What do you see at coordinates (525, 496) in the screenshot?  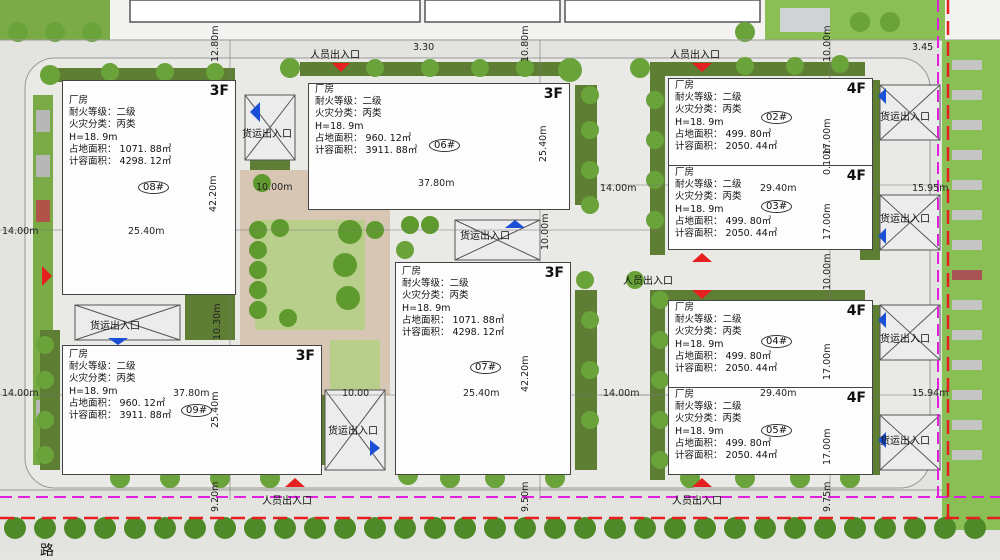 I see `dim-9-50: 9.50m` at bounding box center [525, 496].